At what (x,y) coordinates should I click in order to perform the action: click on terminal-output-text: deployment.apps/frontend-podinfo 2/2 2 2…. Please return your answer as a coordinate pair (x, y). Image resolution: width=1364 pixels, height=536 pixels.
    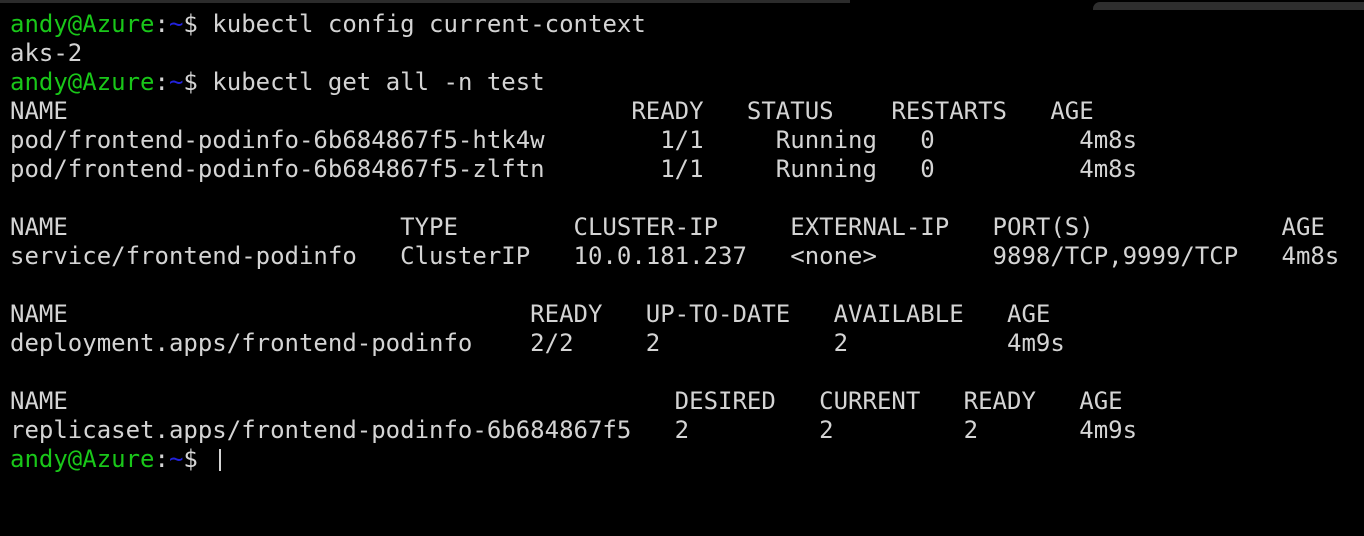
    Looking at the image, I should click on (537, 343).